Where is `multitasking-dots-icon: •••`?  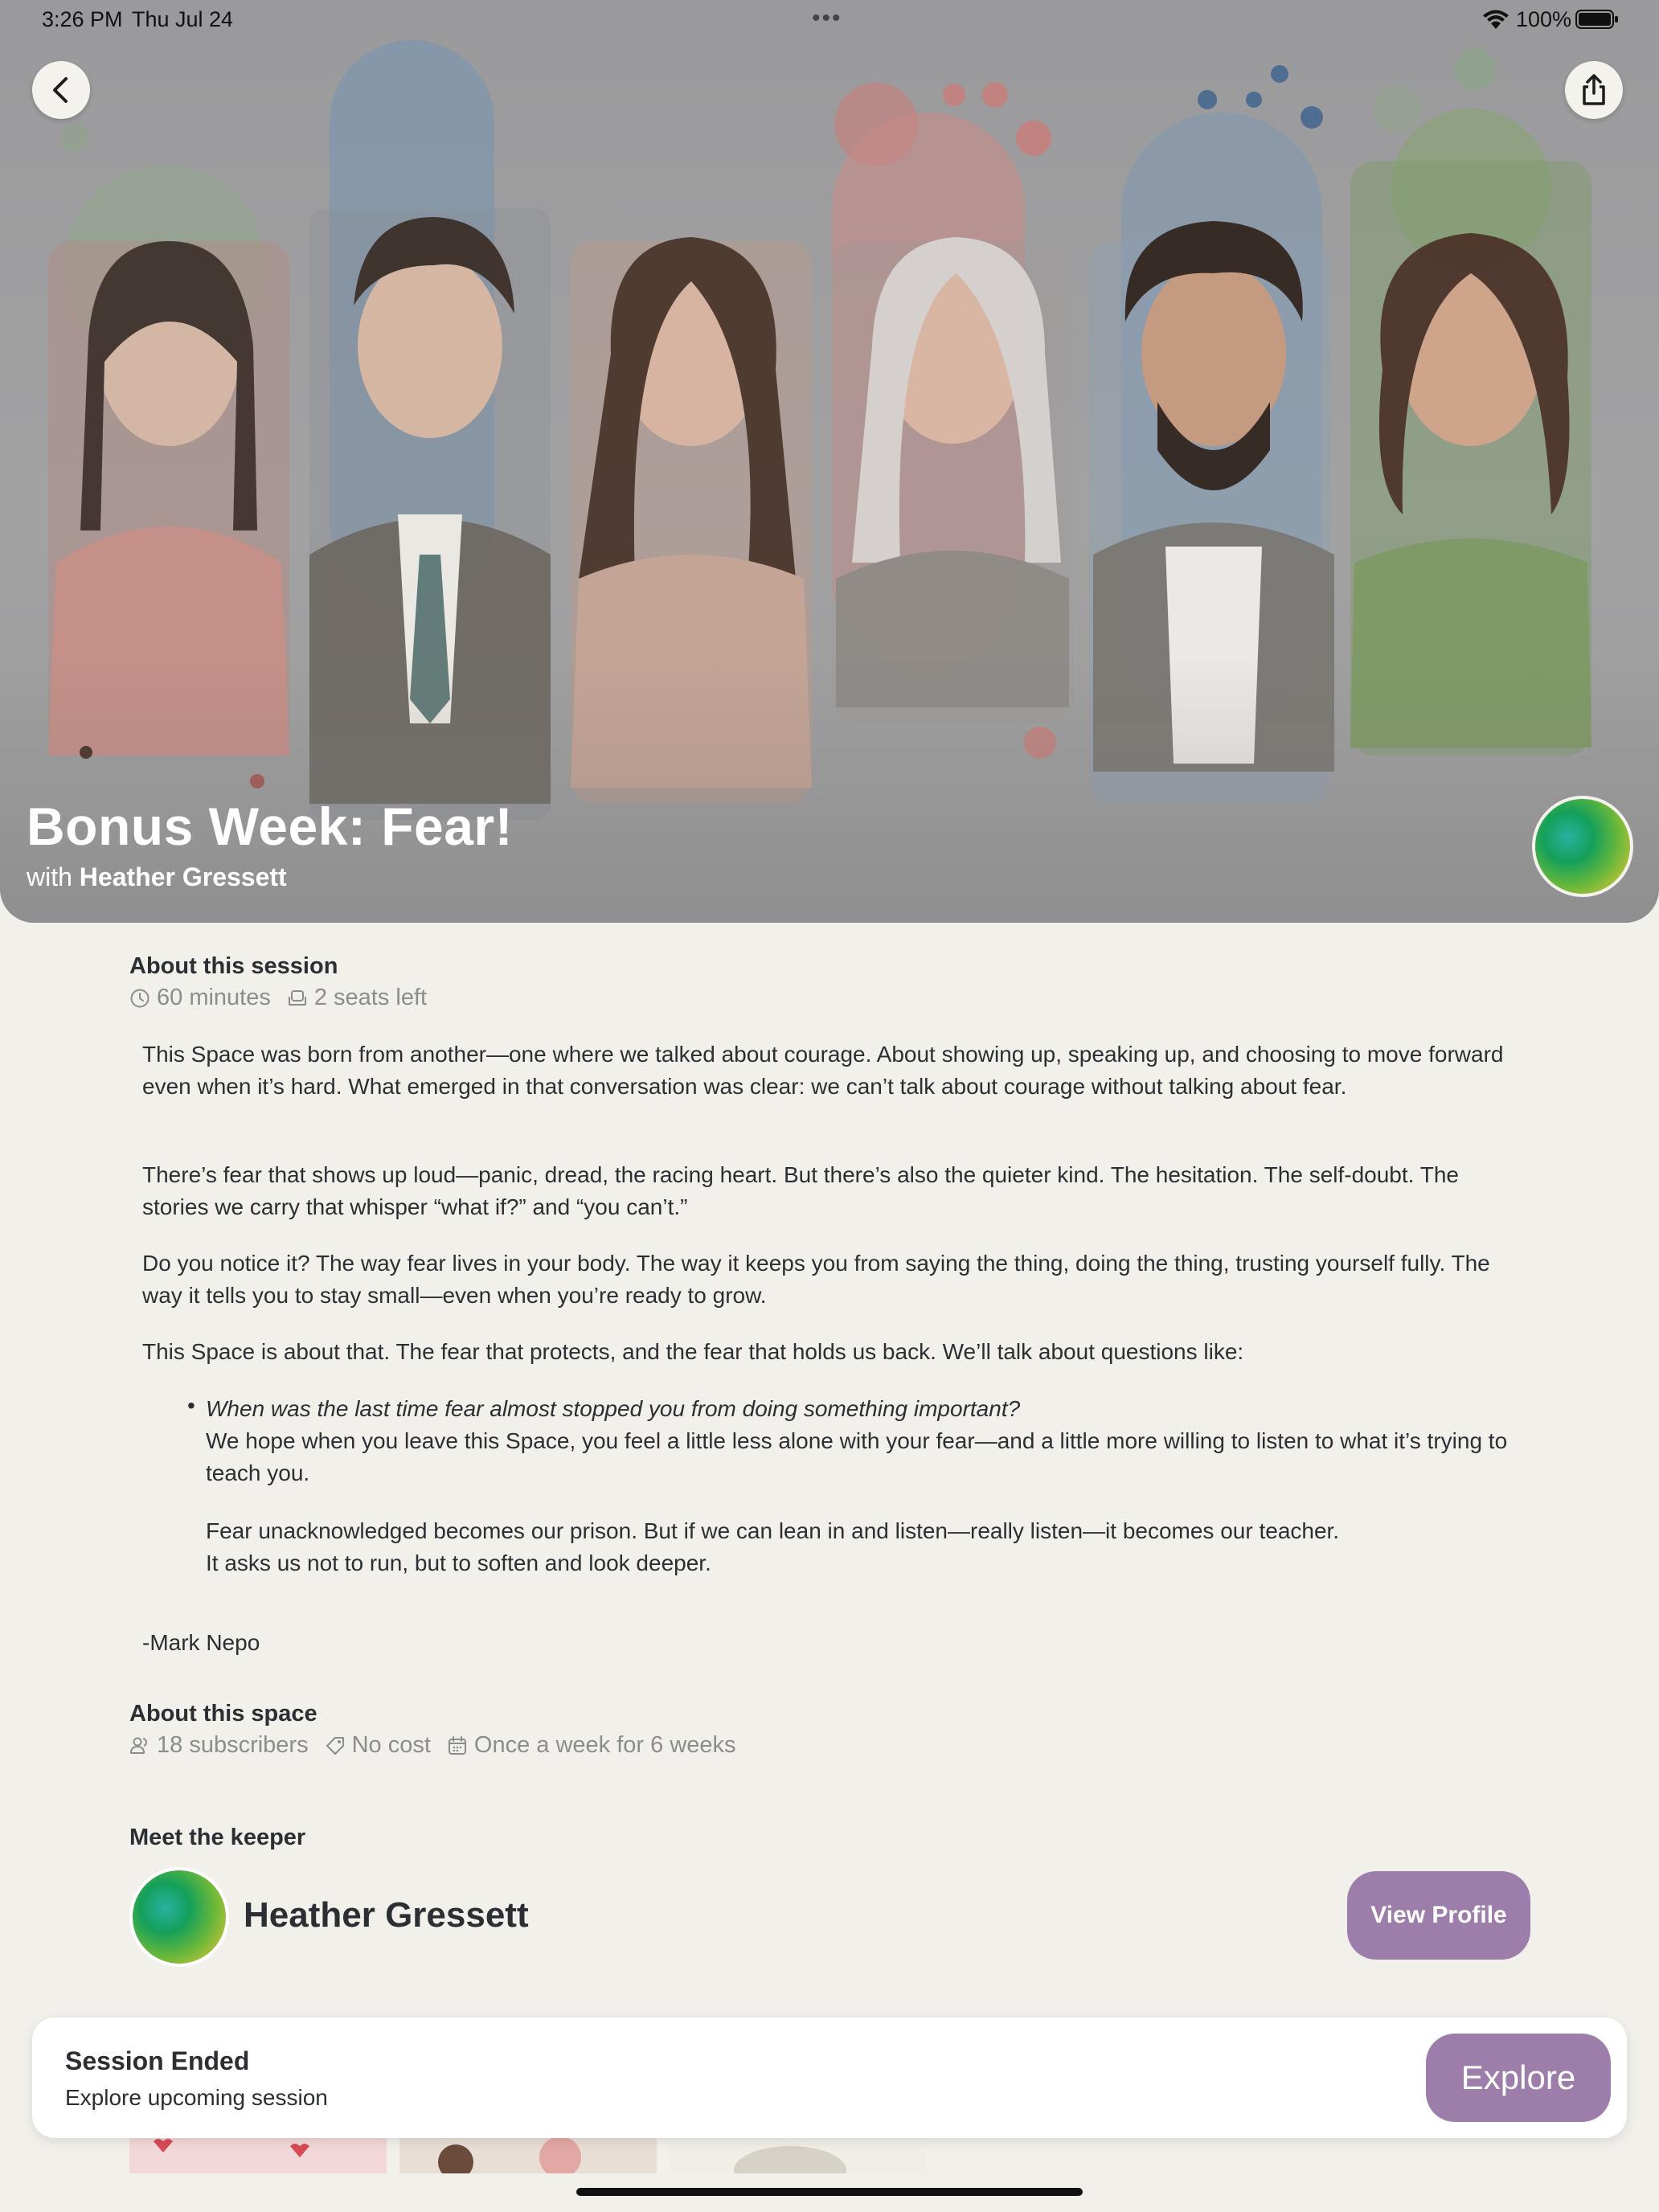
multitasking-dots-icon: ••• is located at coordinates (827, 18).